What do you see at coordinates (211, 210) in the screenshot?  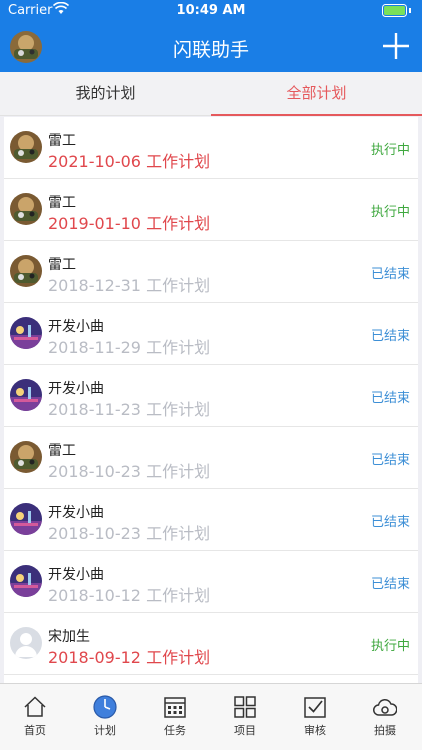 I see `plan-row: 雷工 2019-01-10 工作计划 执行中` at bounding box center [211, 210].